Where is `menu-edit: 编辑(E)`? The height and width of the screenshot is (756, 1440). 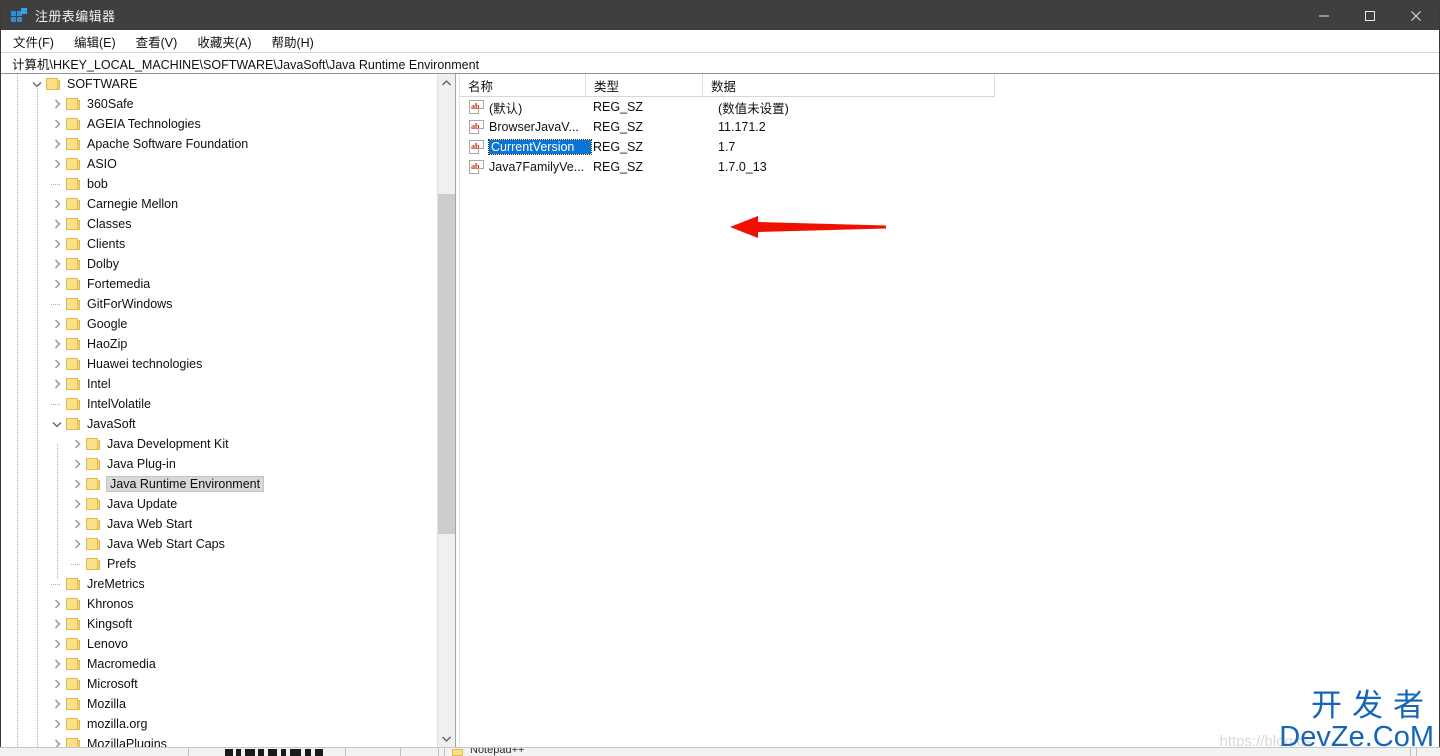
menu-edit: 编辑(E) is located at coordinates (100, 41).